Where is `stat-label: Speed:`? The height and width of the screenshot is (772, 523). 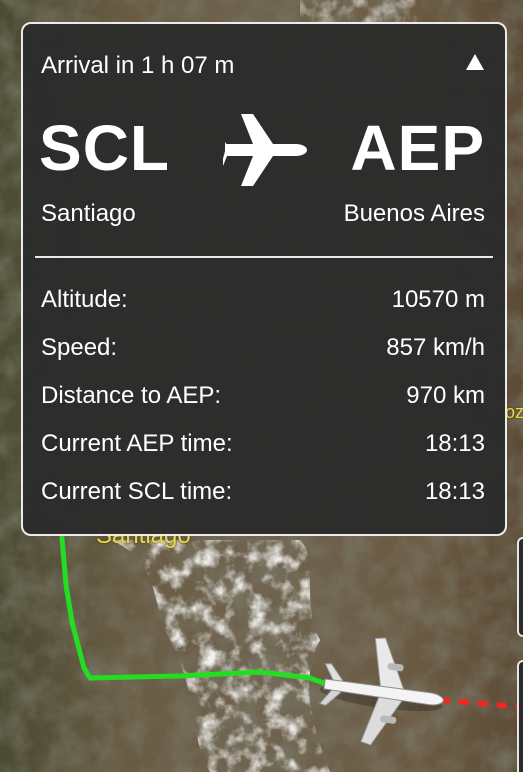
stat-label: Speed: is located at coordinates (79, 347).